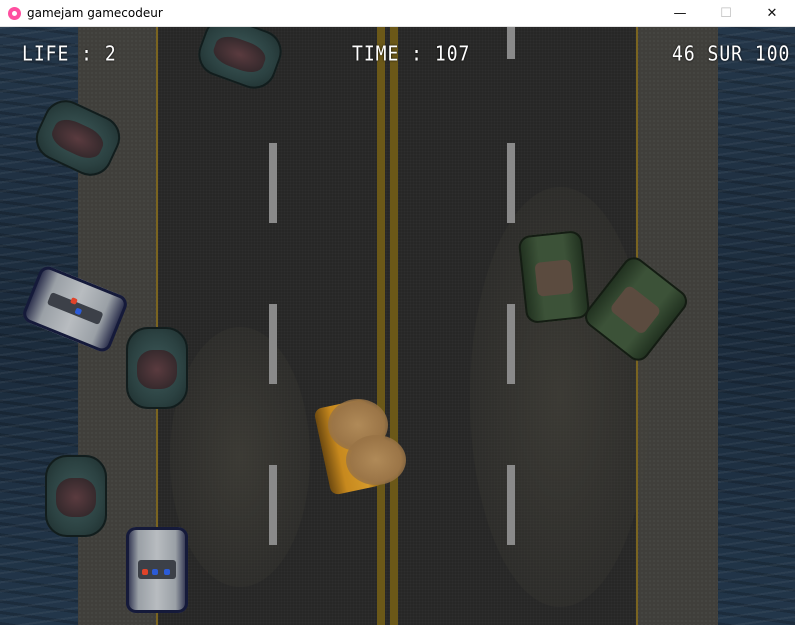  What do you see at coordinates (680, 13) in the screenshot?
I see `minimize-button: —` at bounding box center [680, 13].